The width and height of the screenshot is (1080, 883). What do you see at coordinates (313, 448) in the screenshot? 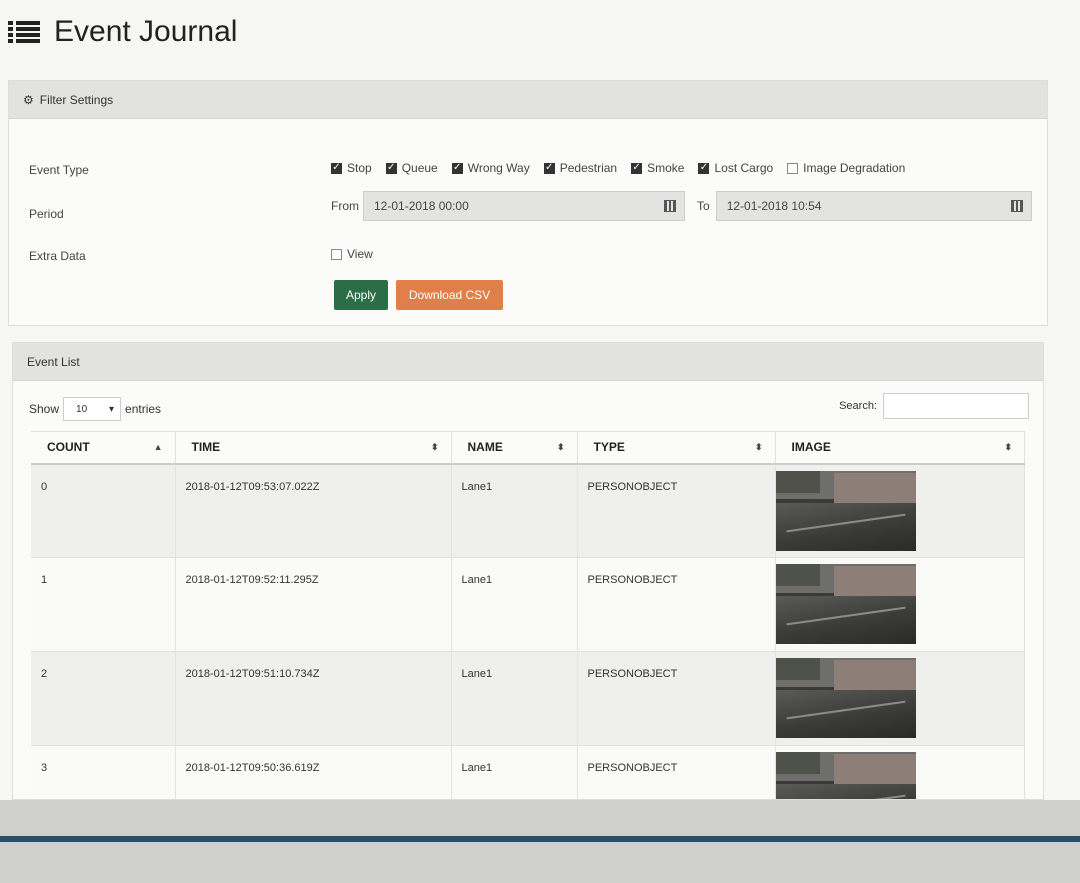
I see `column-header-time: TIME ⬍` at bounding box center [313, 448].